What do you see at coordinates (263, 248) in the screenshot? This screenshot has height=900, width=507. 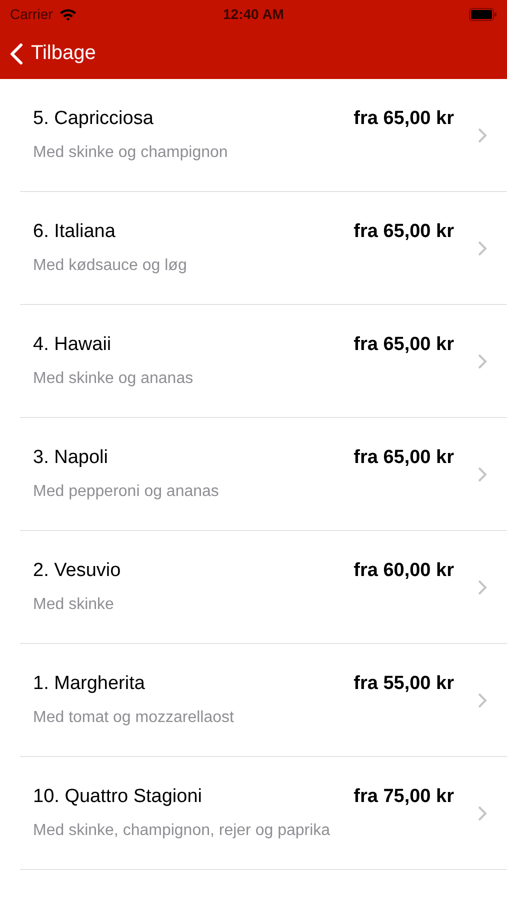 I see `menu-item-row: 6. Italiana fra 65,00 kr Med kødsauce og løg` at bounding box center [263, 248].